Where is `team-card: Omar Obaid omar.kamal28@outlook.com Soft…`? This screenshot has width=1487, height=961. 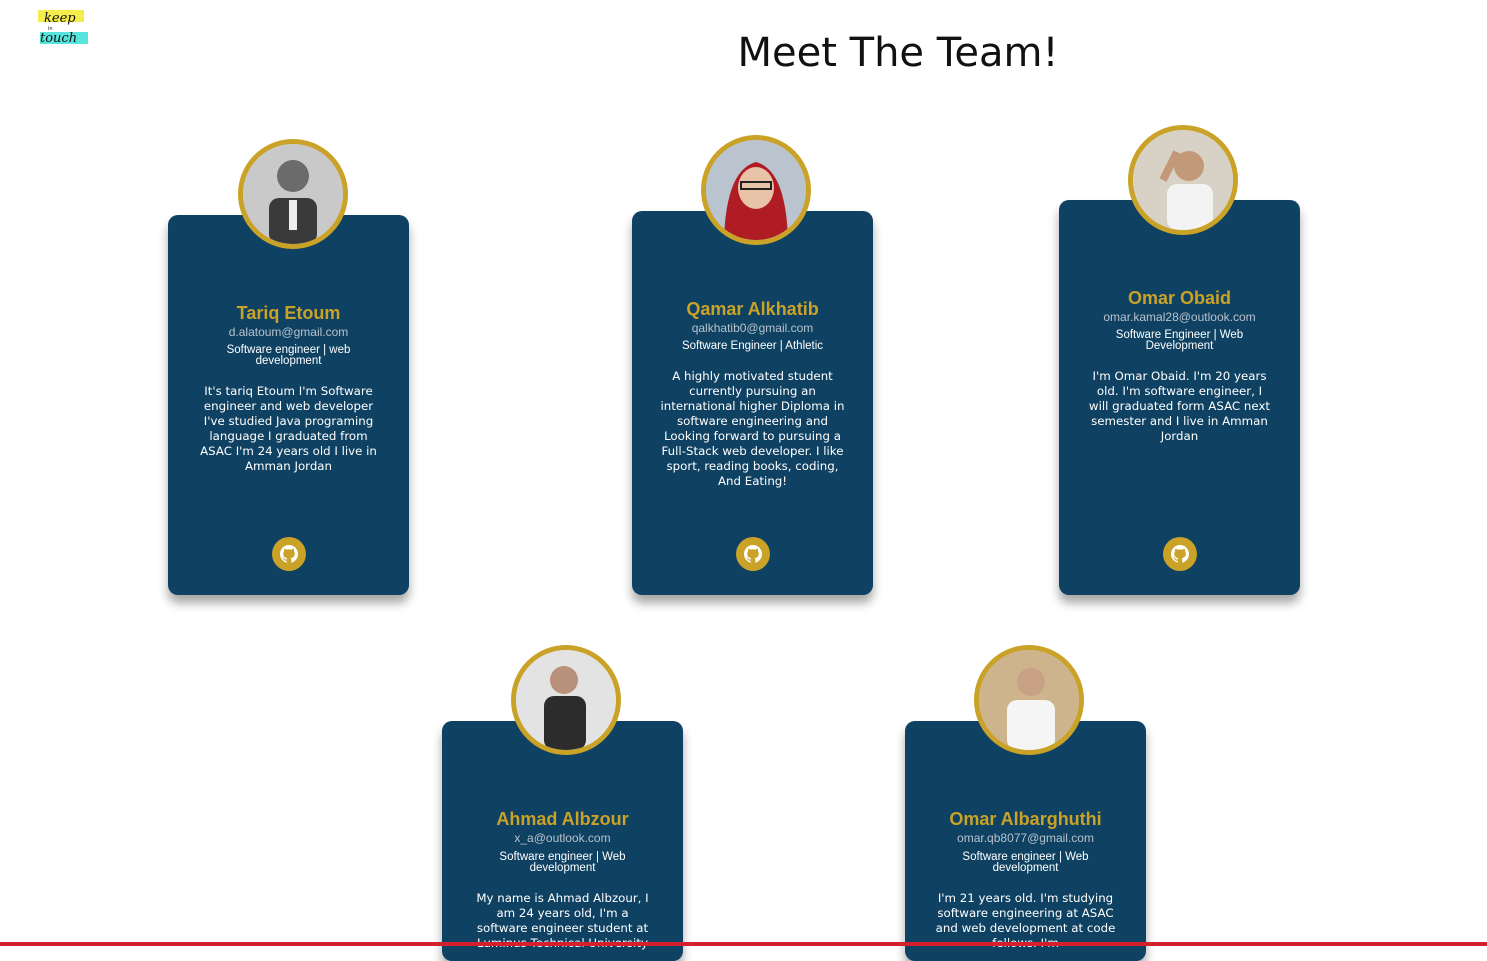
team-card: Omar Obaid omar.kamal28@outlook.com Soft… is located at coordinates (1179, 397).